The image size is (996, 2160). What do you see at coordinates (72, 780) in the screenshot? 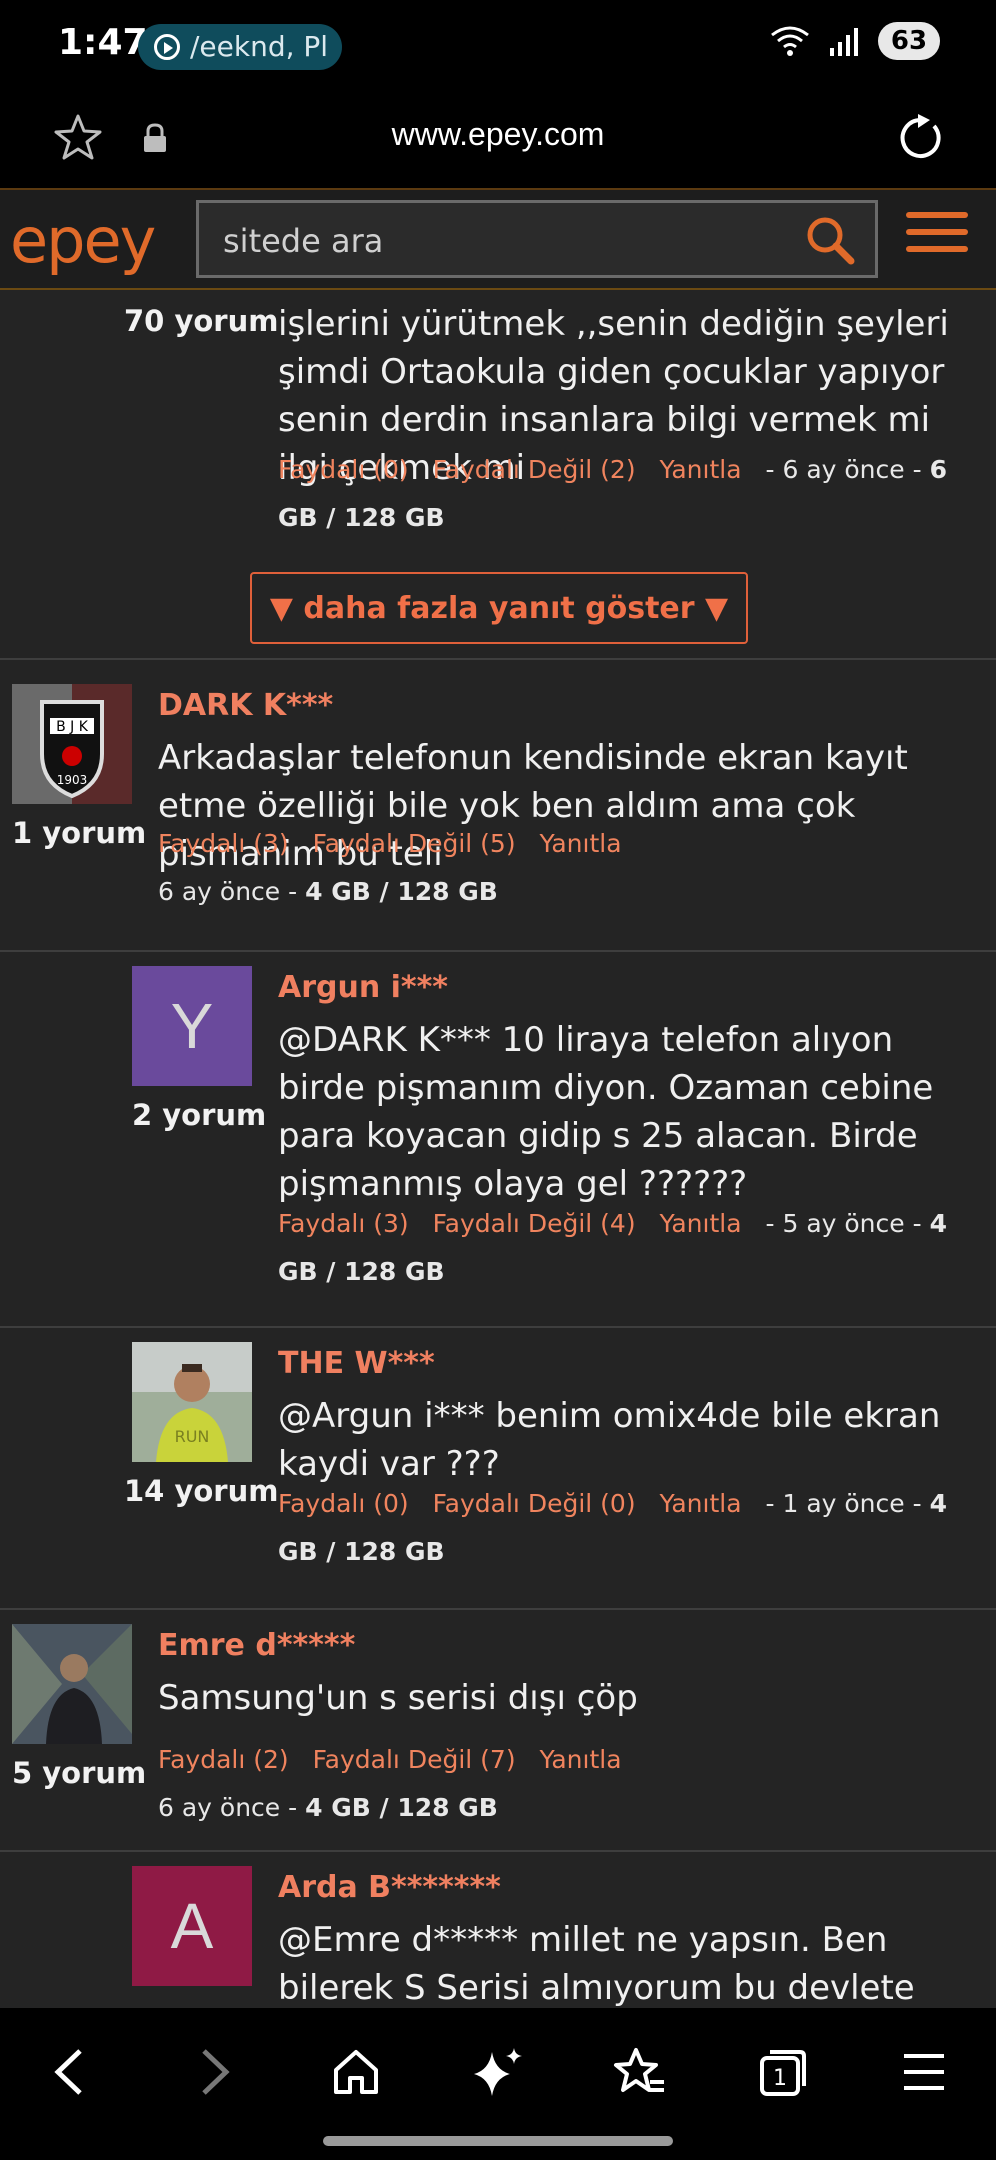
I see `svg-text: 1903` at bounding box center [72, 780].